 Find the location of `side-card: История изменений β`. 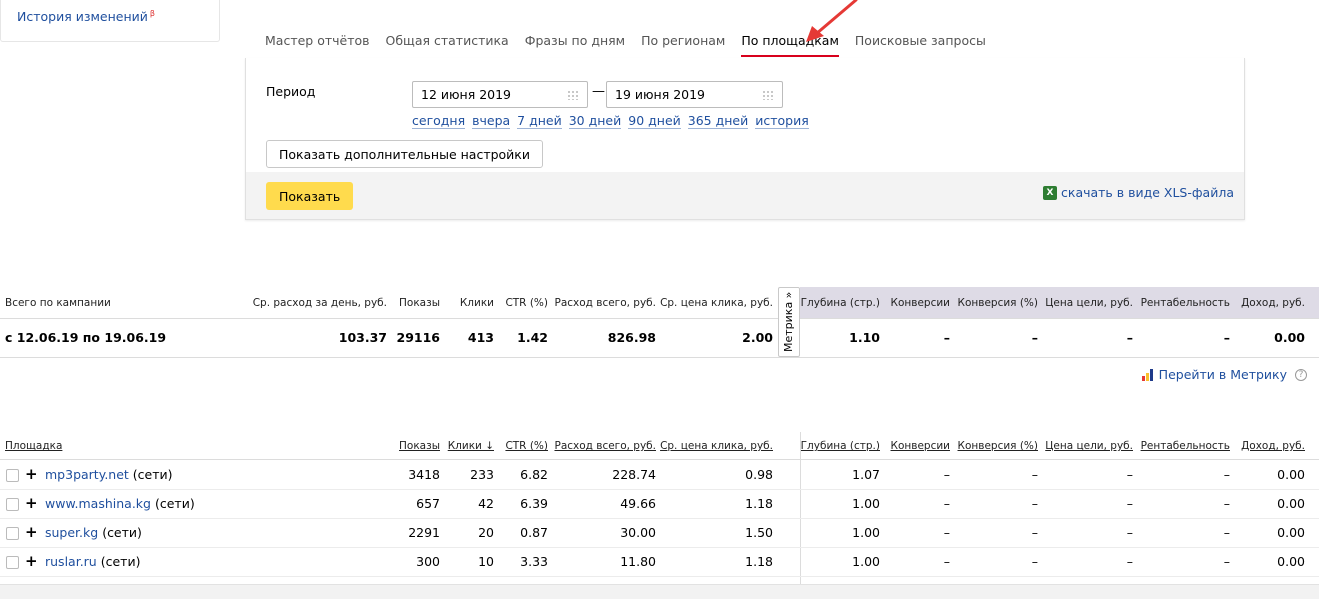

side-card: История изменений β is located at coordinates (110, 21).